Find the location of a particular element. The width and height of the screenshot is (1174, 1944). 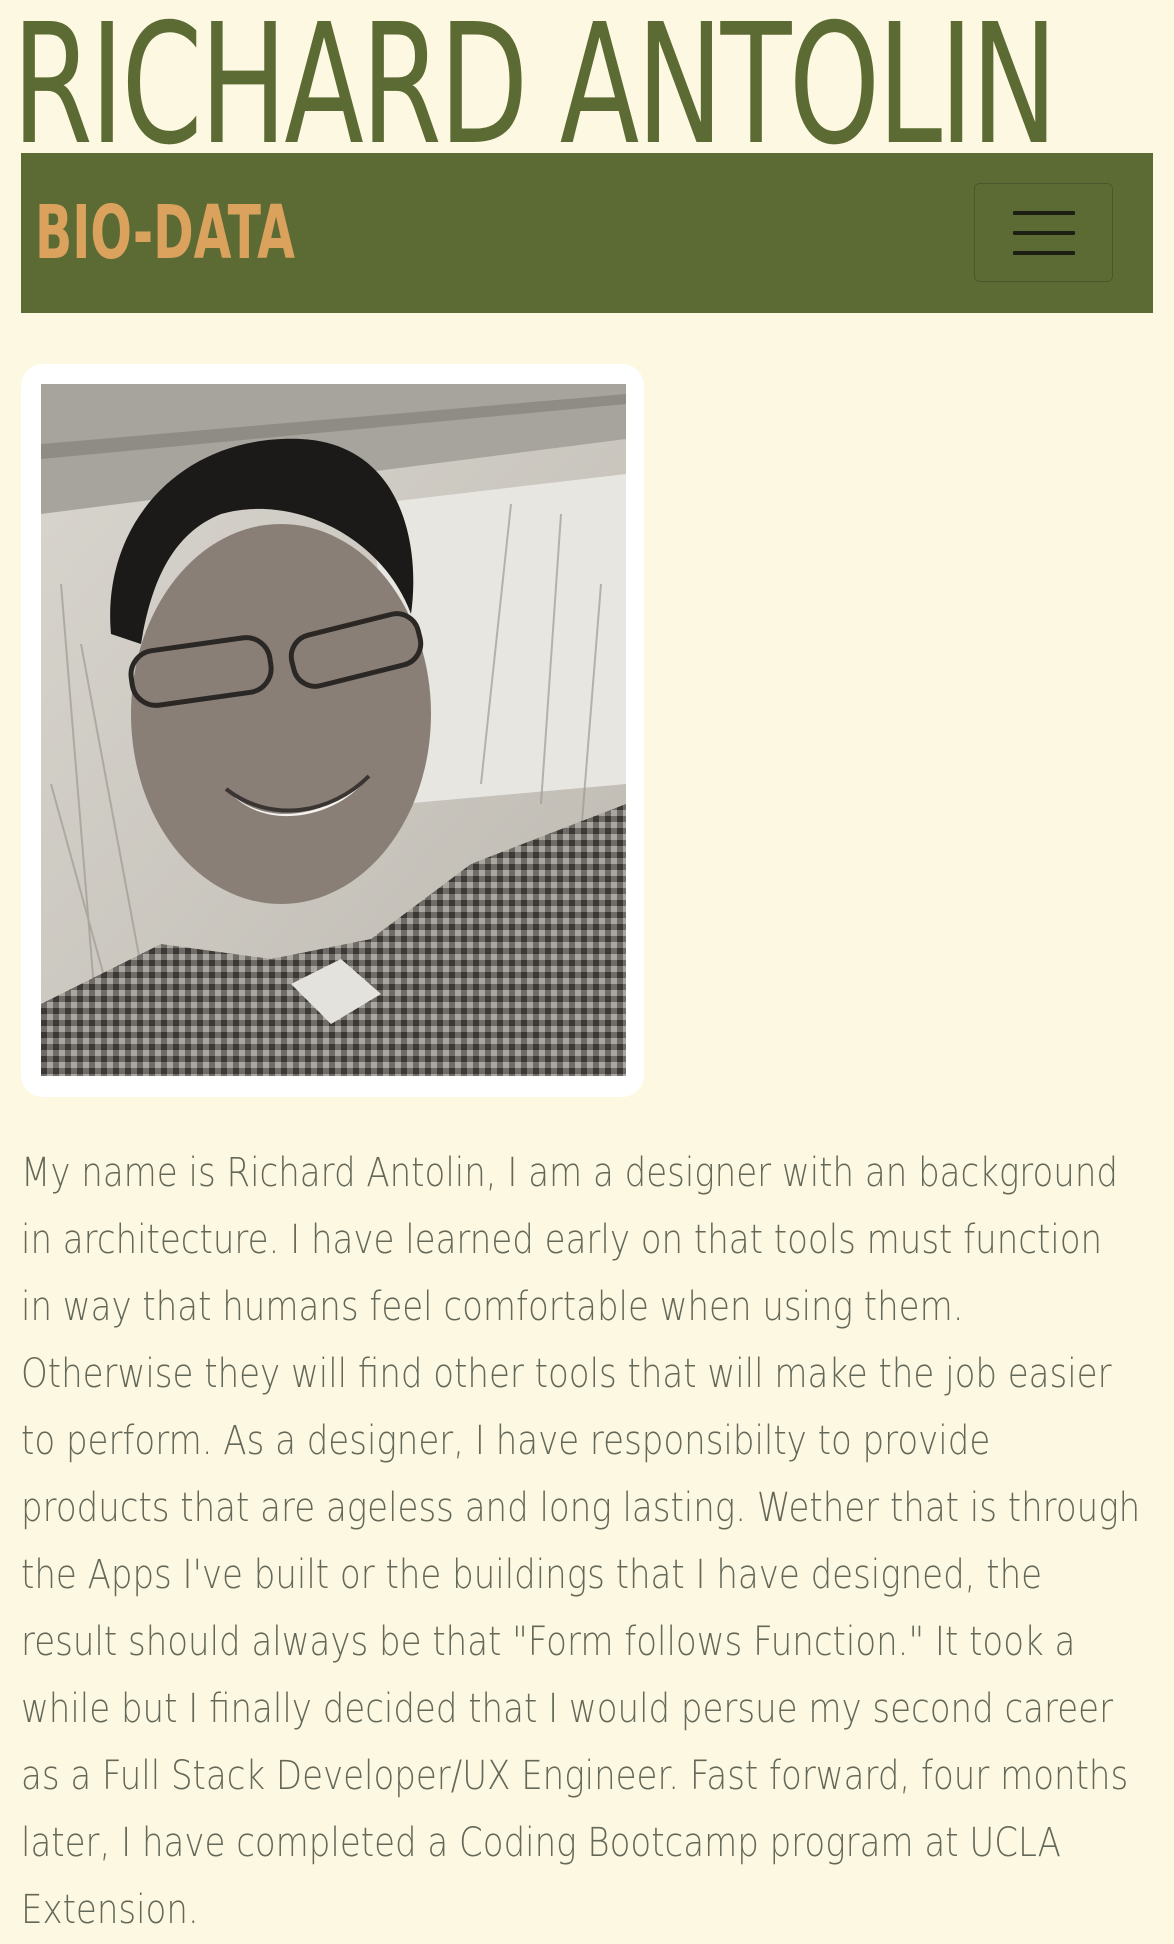

navbar-brand: BIO-DATA is located at coordinates (165, 233).